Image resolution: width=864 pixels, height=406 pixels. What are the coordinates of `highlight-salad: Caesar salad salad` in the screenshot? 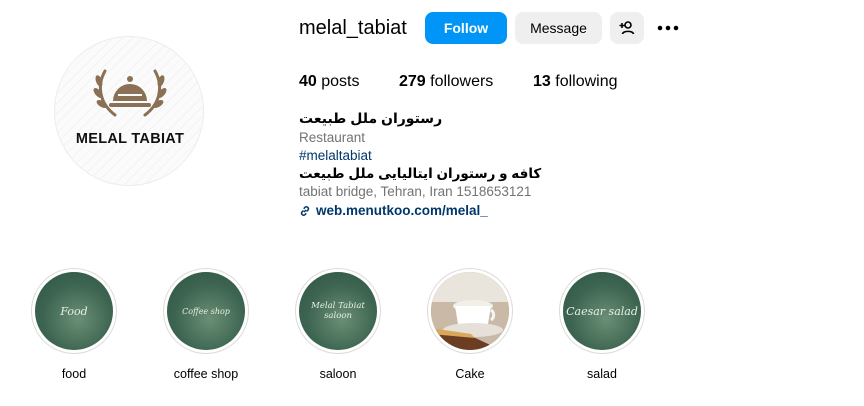 It's located at (602, 324).